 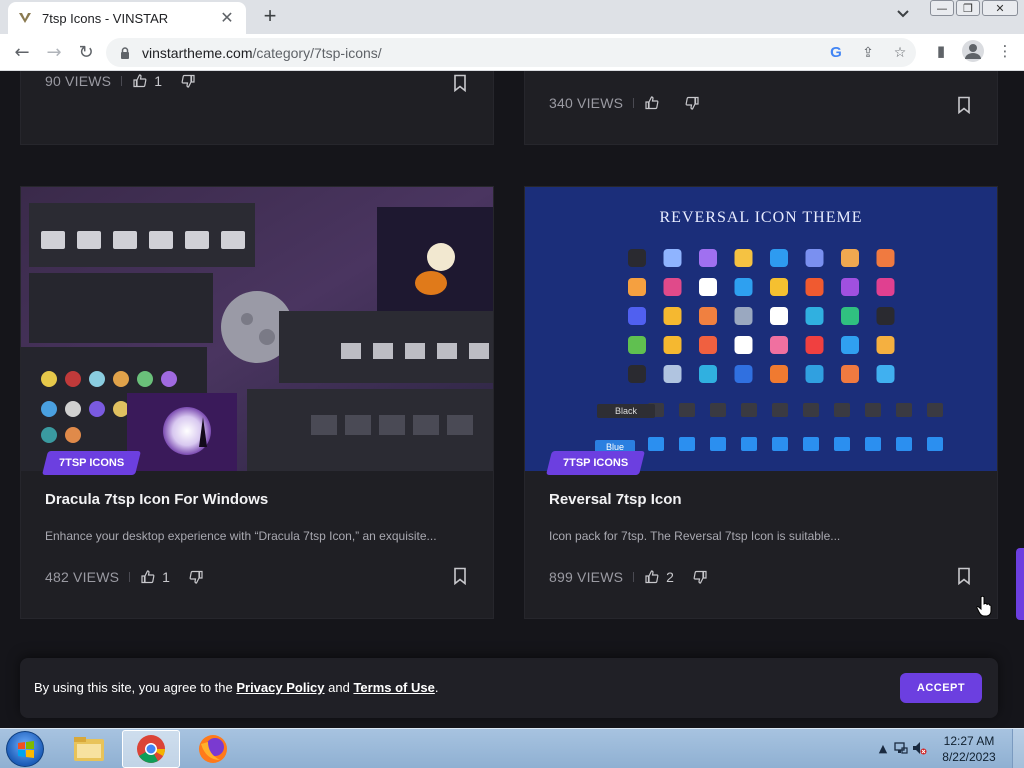 What do you see at coordinates (125, 53) in the screenshot?
I see `lock-icon` at bounding box center [125, 53].